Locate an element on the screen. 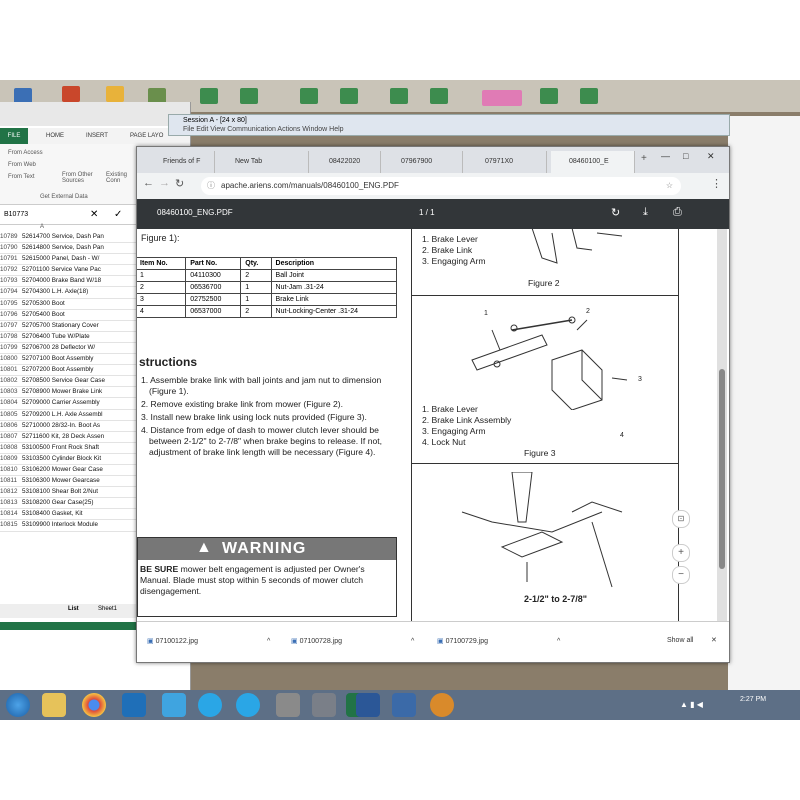 The image size is (800, 800). row-number: 10790 is located at coordinates (11, 248).